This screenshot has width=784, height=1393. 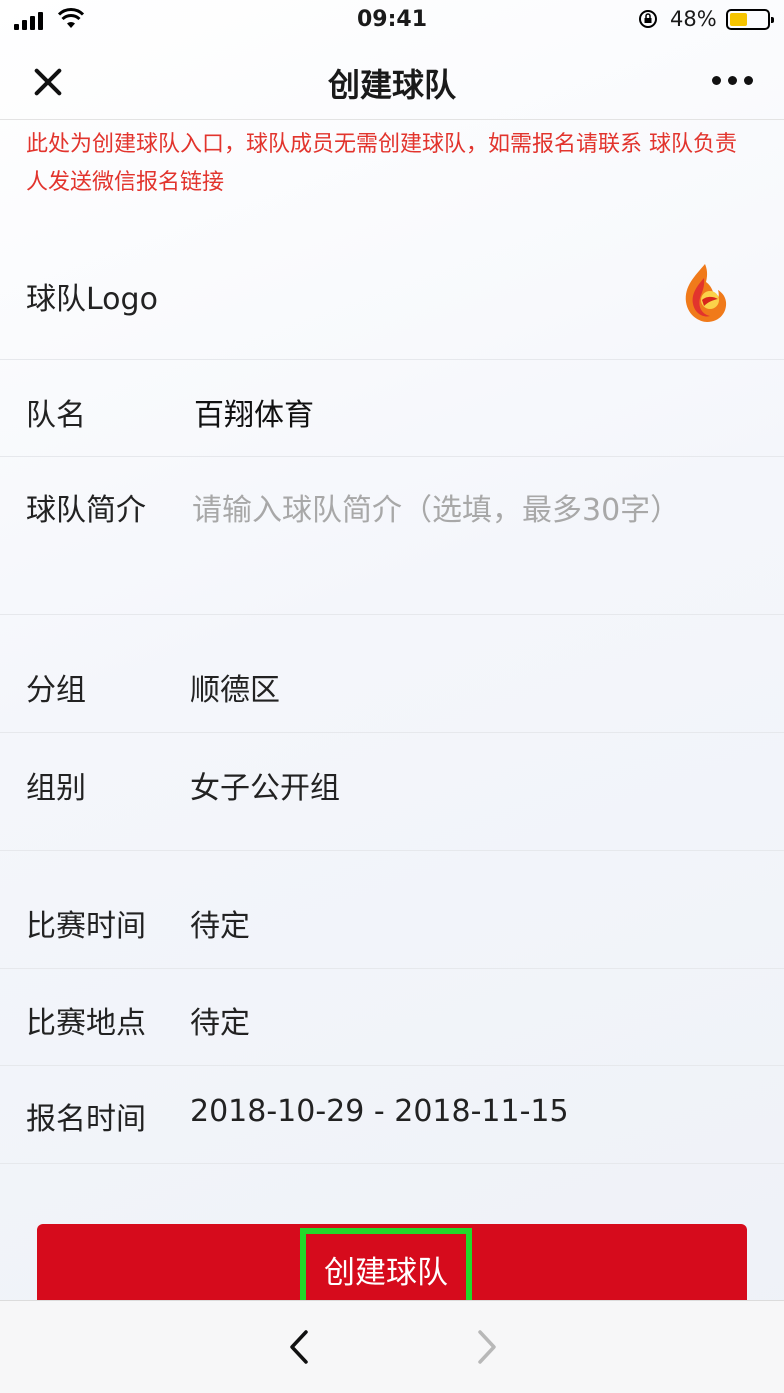 I want to click on nav-bar: 创建球队, so click(x=392, y=80).